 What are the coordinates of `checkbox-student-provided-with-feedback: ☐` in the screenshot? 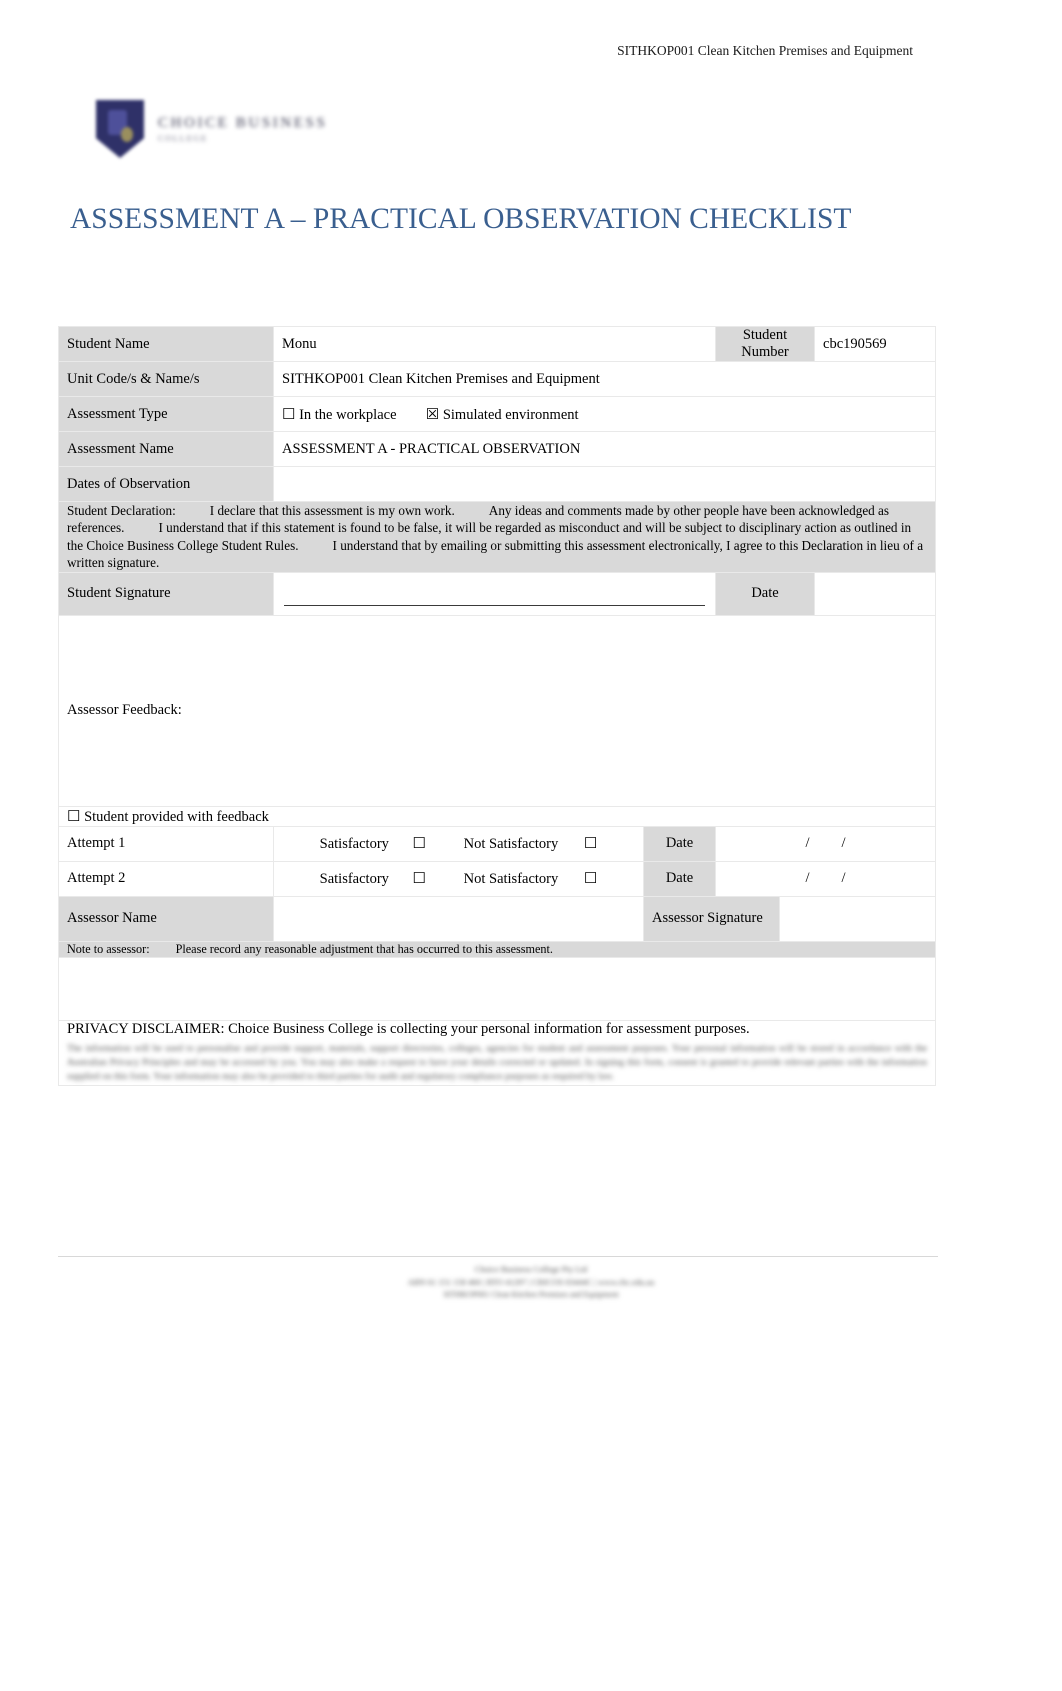 It's located at (73, 817).